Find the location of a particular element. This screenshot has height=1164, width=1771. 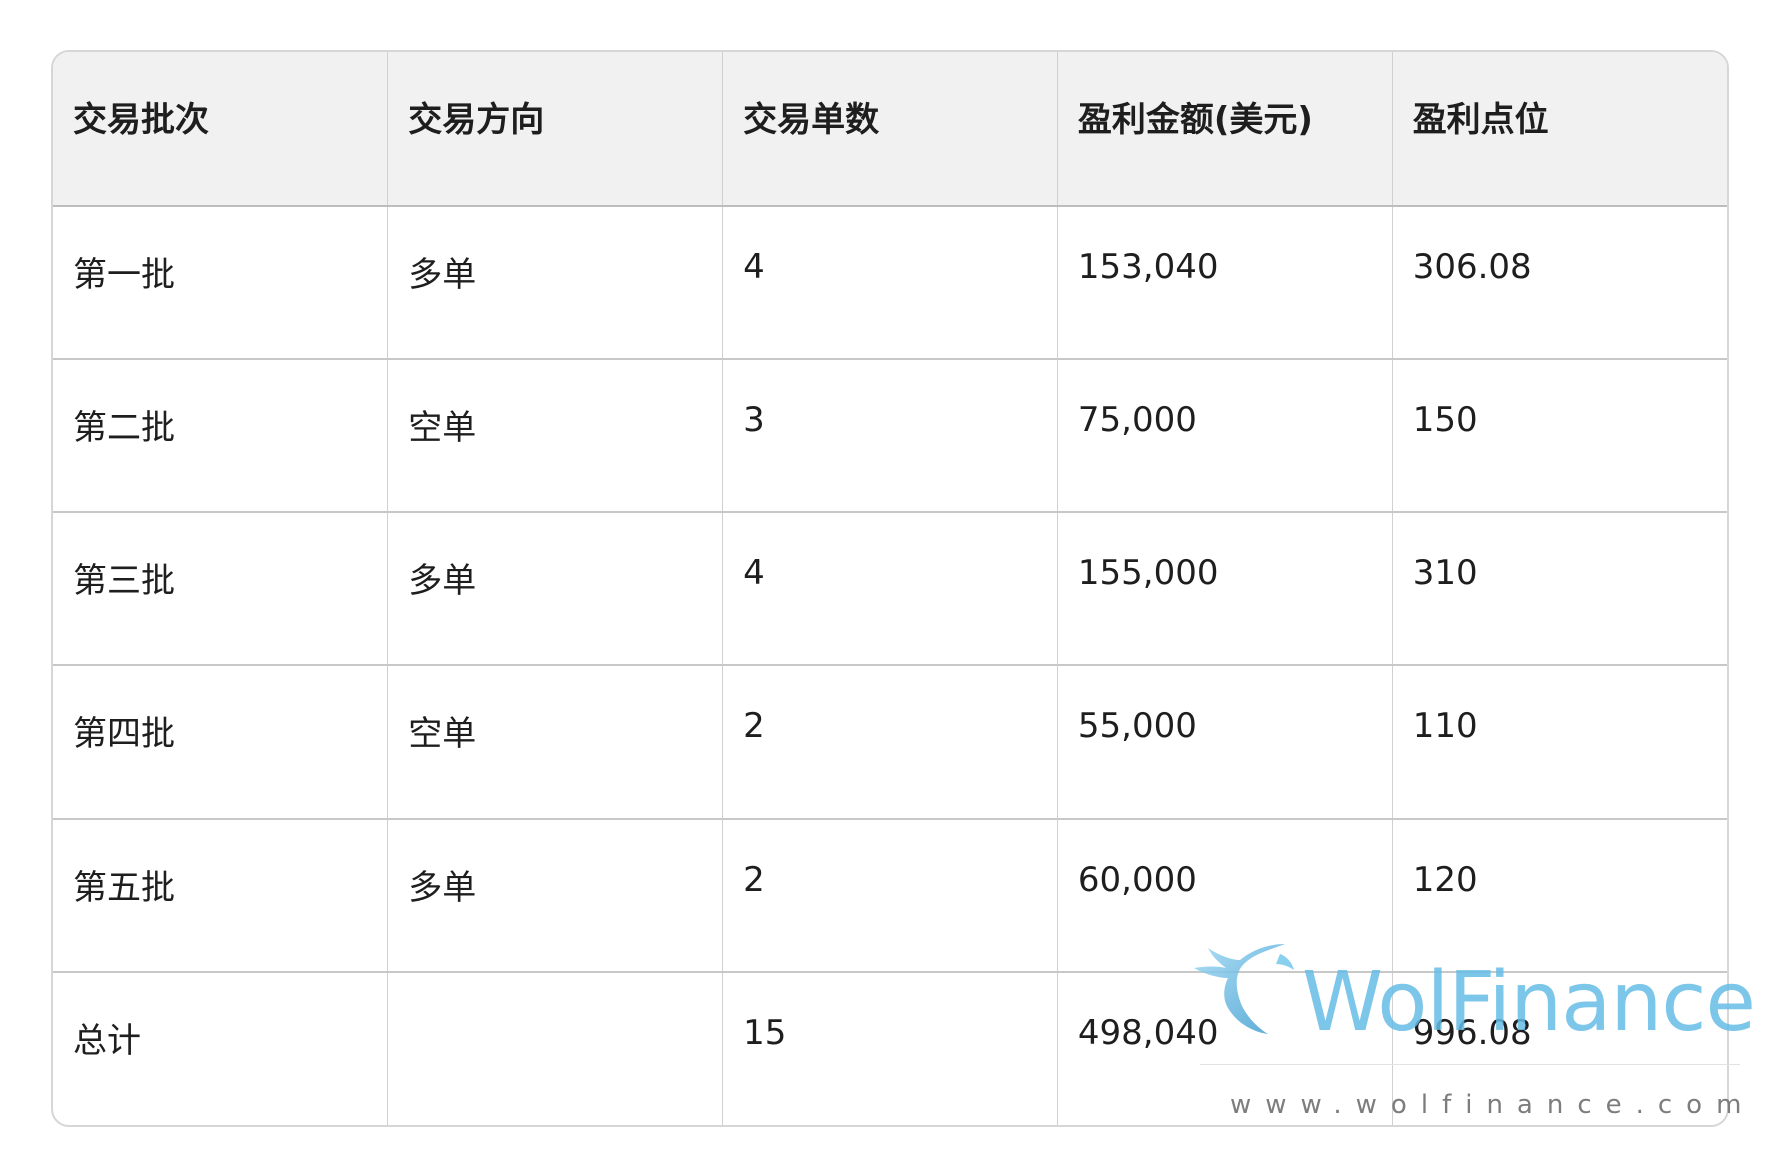

cell-profit-points: 120 is located at coordinates (1559, 894).